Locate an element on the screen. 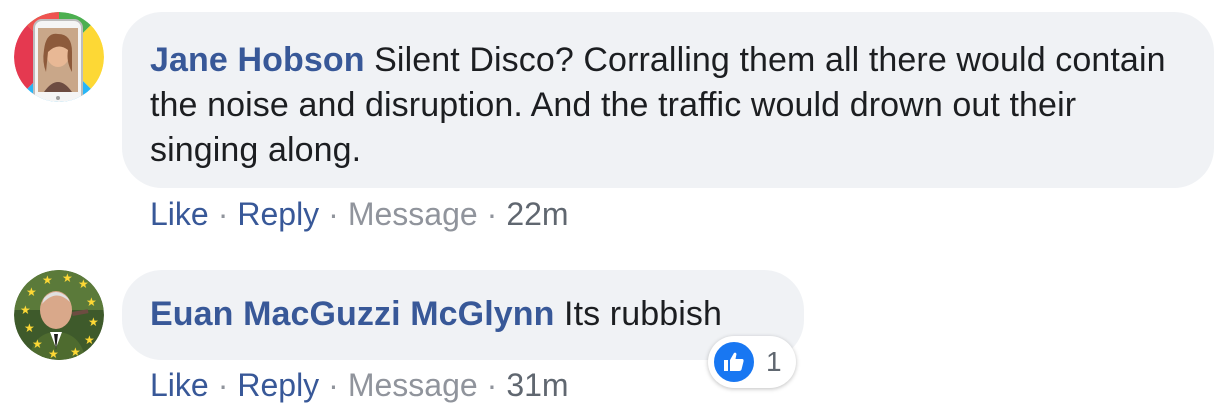 The width and height of the screenshot is (1232, 412). comment-actions: Like · Reply · Message · 22m is located at coordinates (359, 214).